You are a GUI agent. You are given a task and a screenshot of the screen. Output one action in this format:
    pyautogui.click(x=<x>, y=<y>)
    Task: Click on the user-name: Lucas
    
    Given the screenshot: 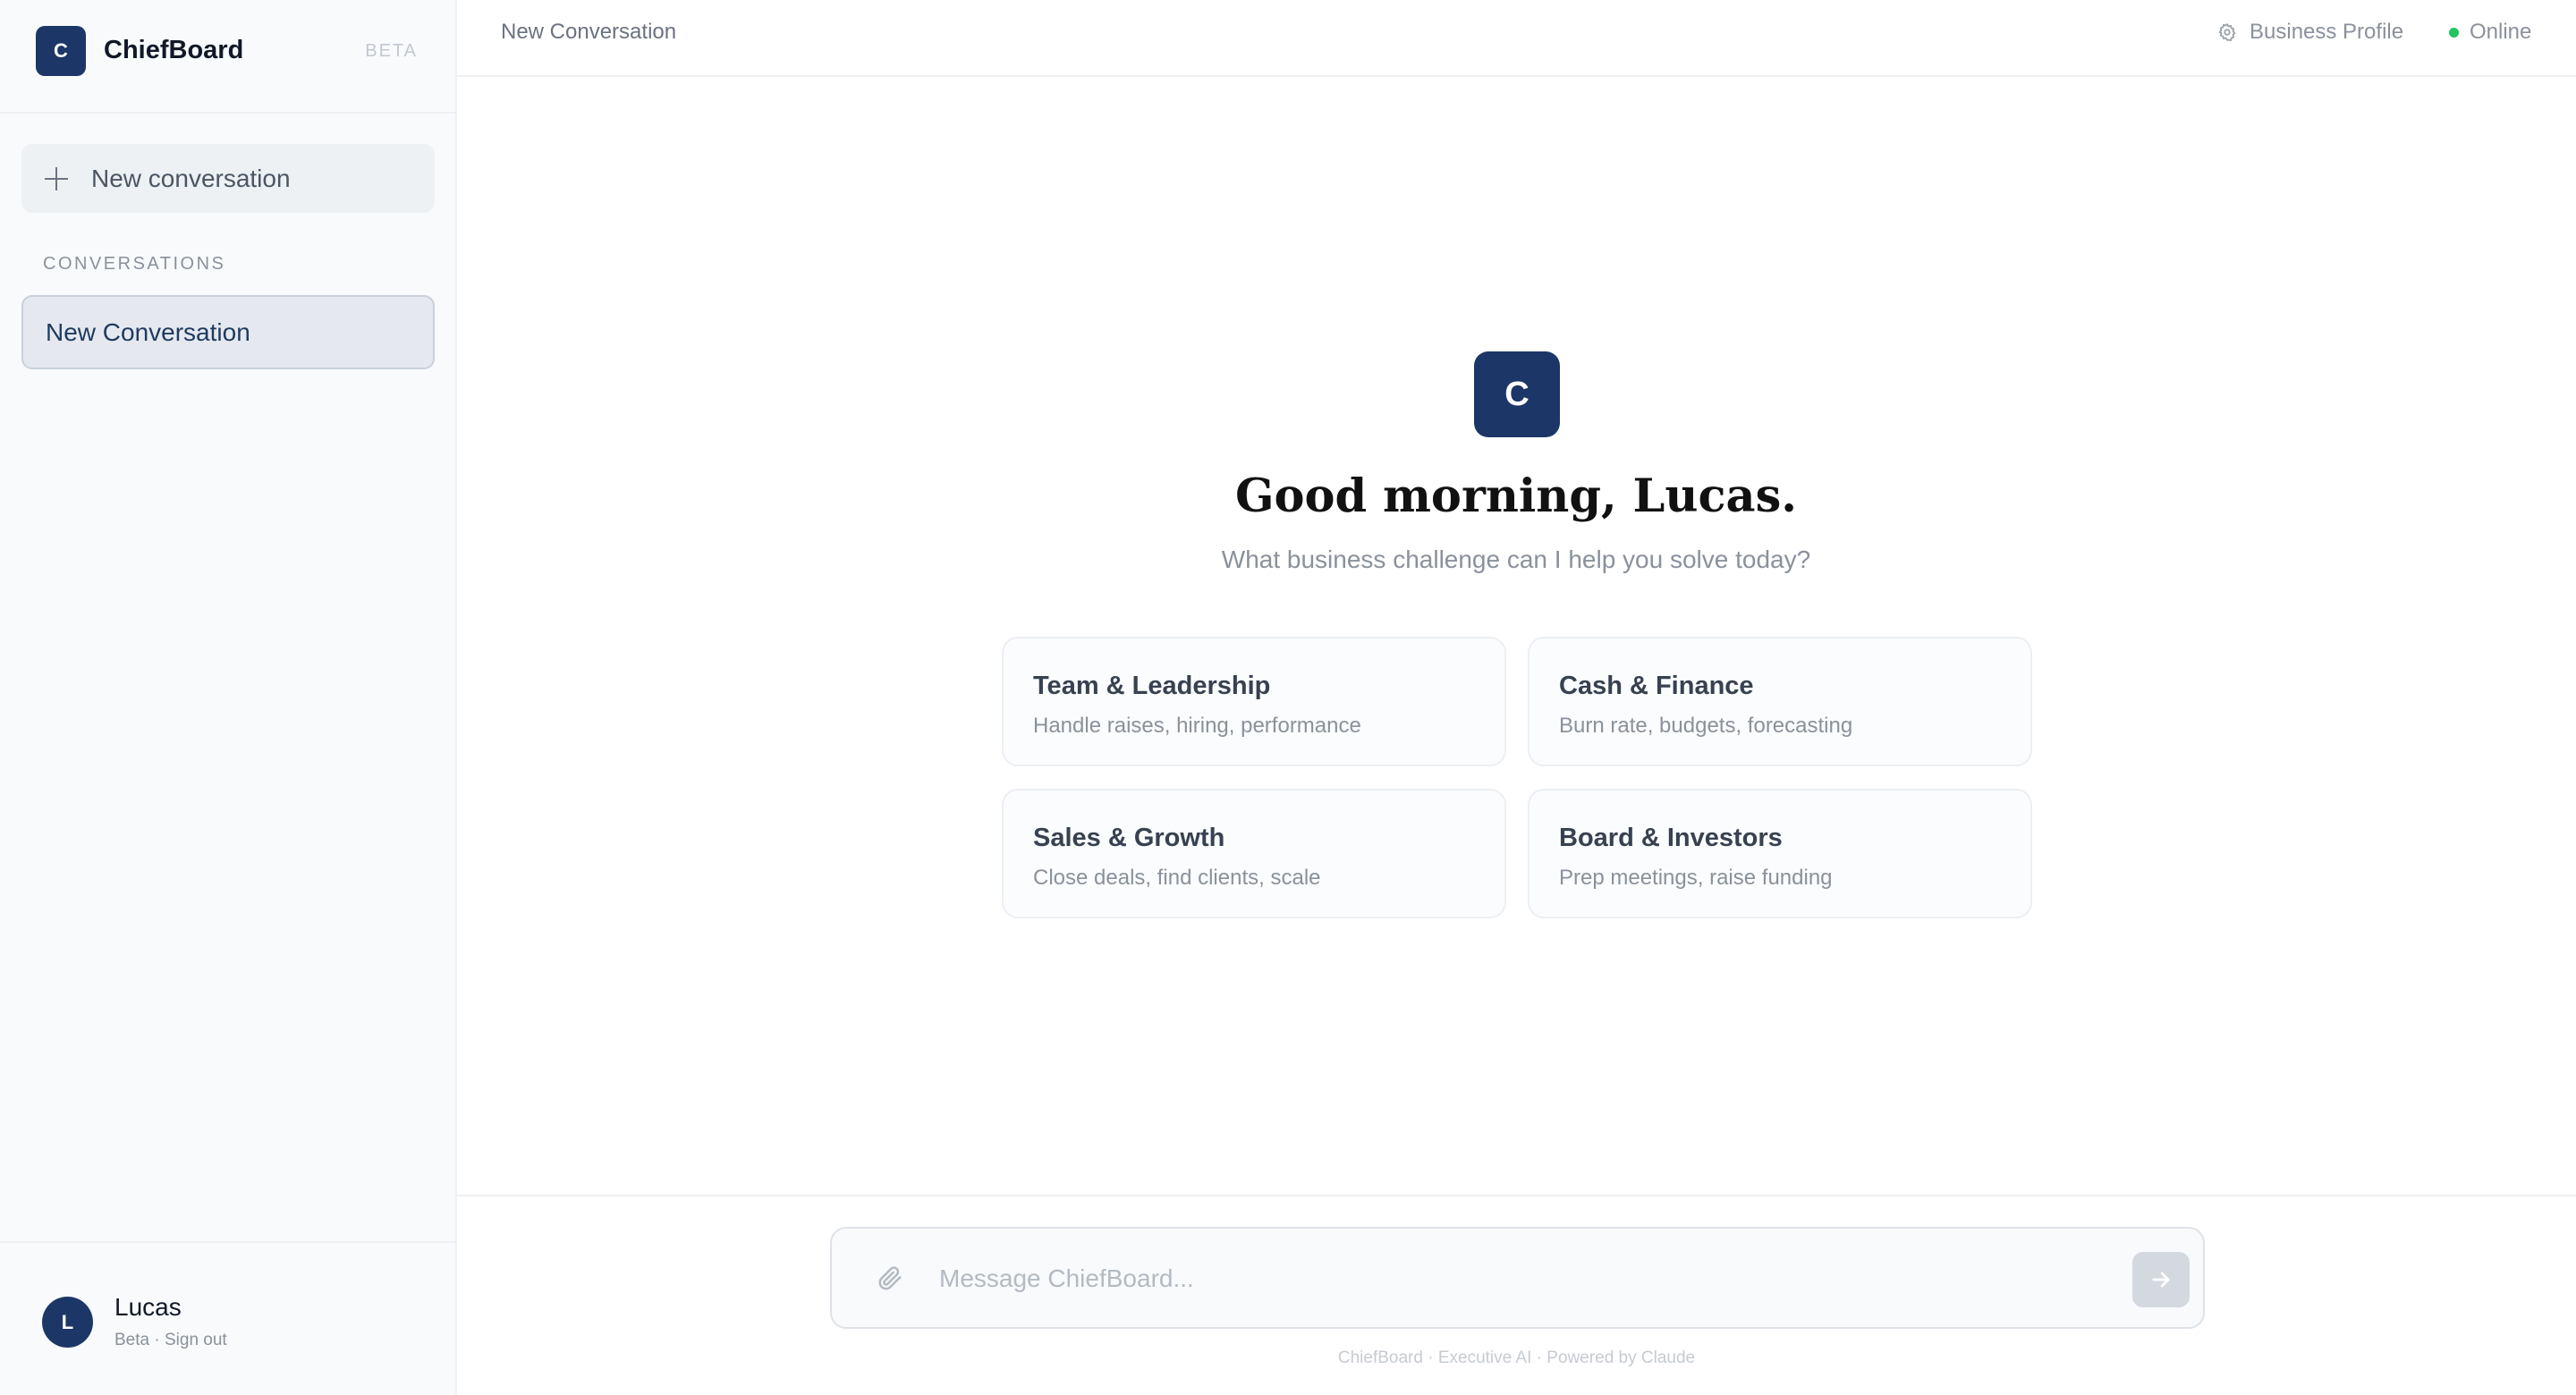 What is the action you would take?
    pyautogui.click(x=148, y=1307)
    